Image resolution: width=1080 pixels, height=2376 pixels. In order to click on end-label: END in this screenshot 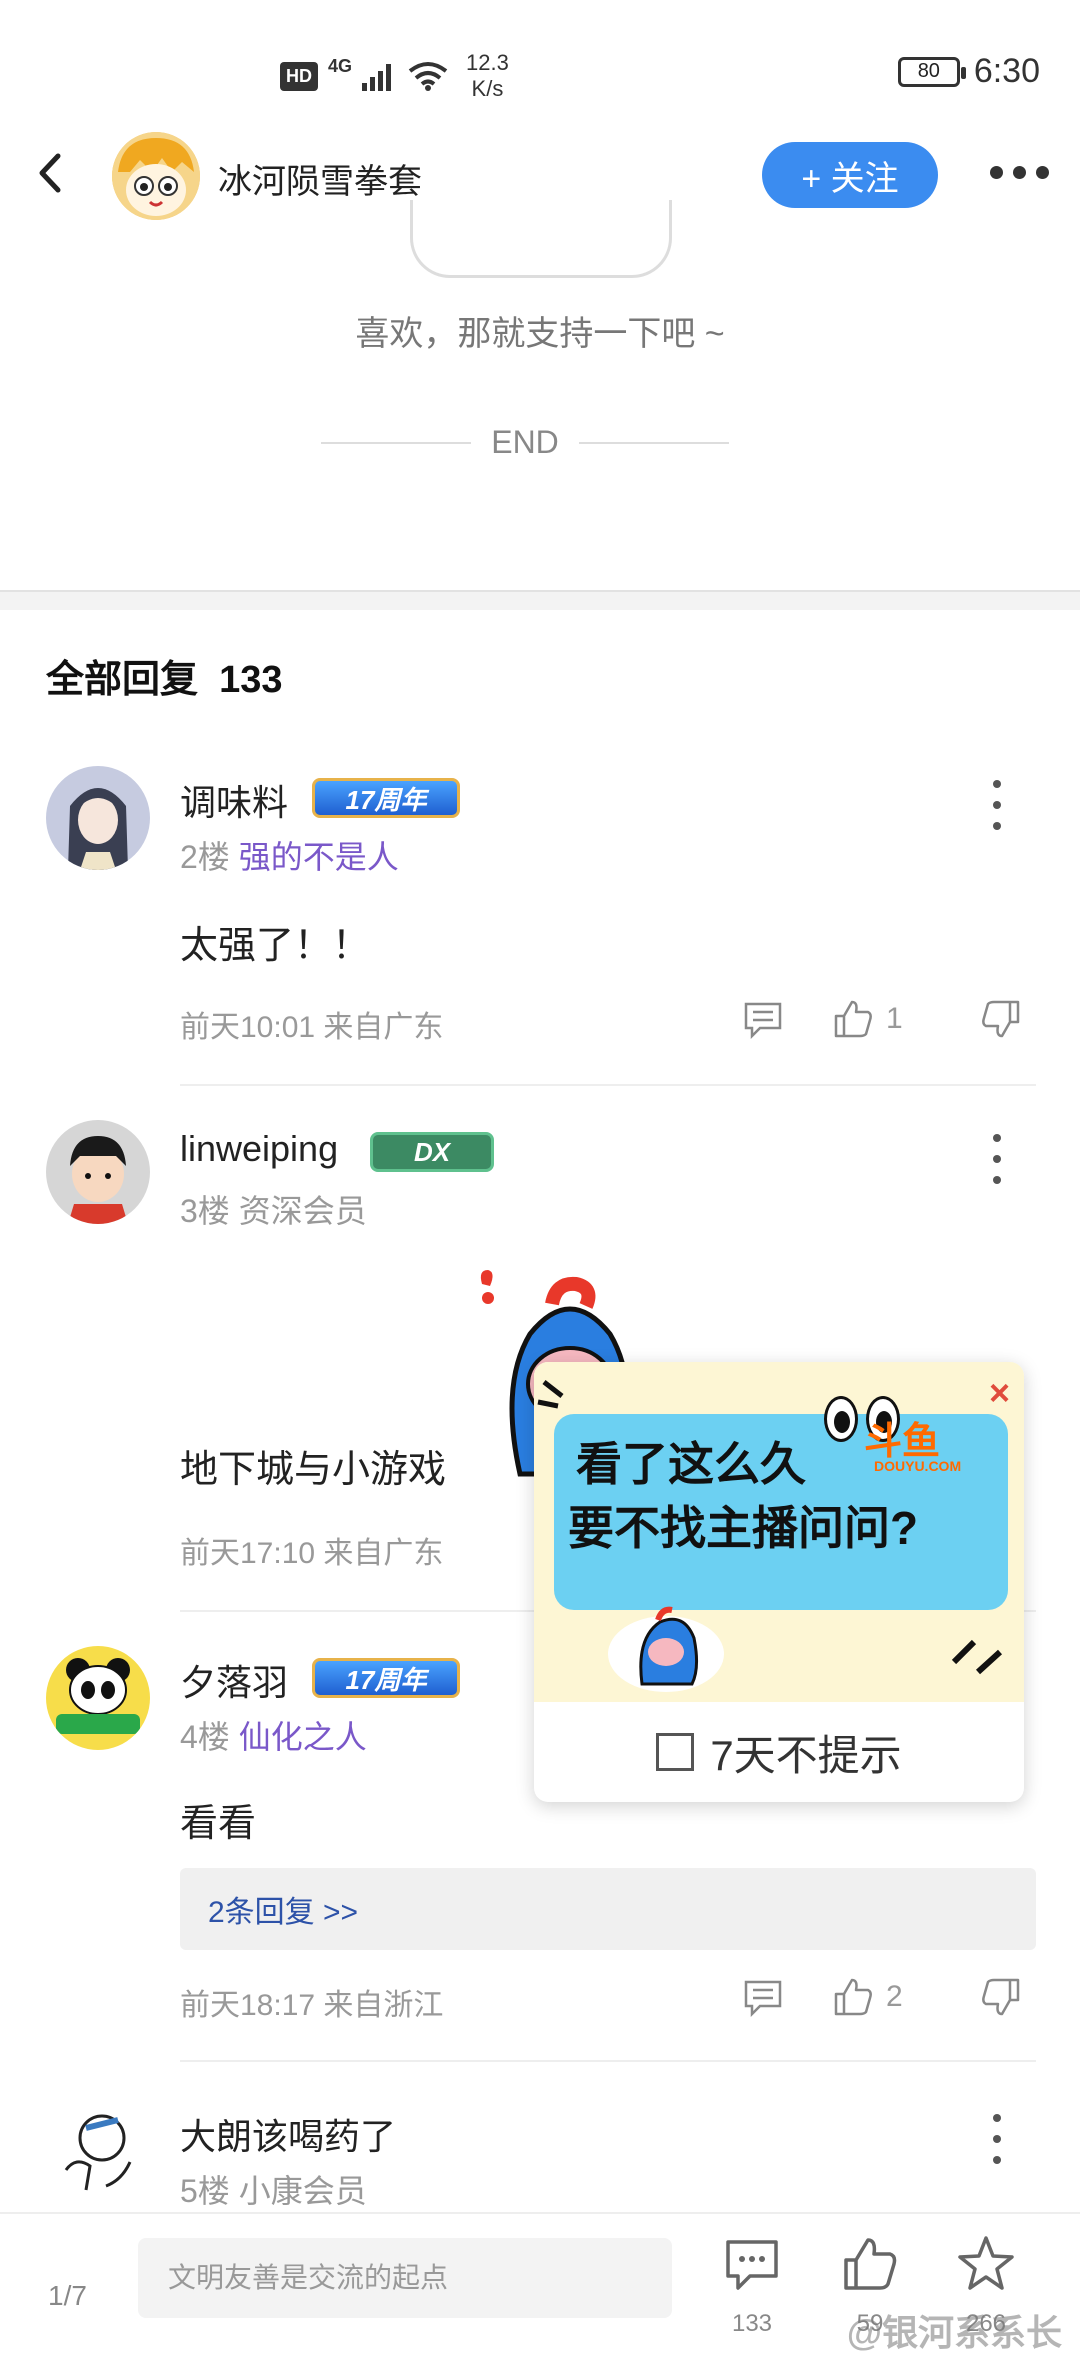, I will do `click(525, 442)`.